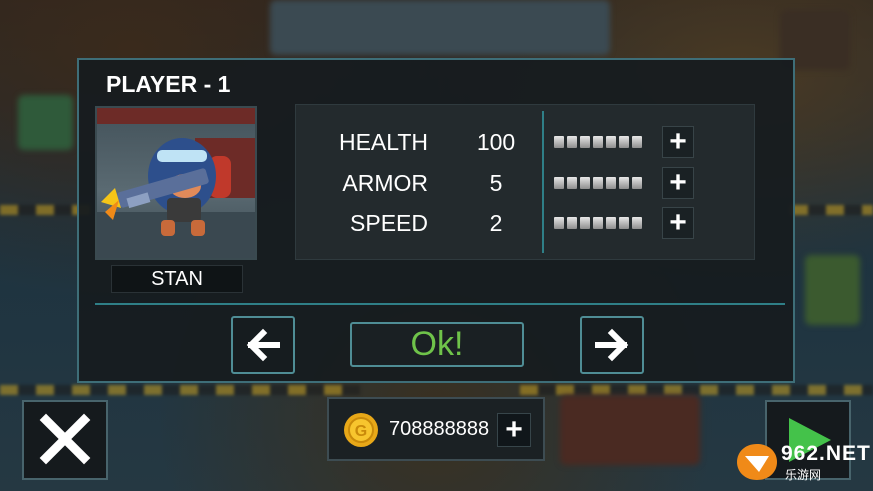 This screenshot has height=491, width=873. Describe the element at coordinates (437, 344) in the screenshot. I see `ok-button: Ok!` at that location.